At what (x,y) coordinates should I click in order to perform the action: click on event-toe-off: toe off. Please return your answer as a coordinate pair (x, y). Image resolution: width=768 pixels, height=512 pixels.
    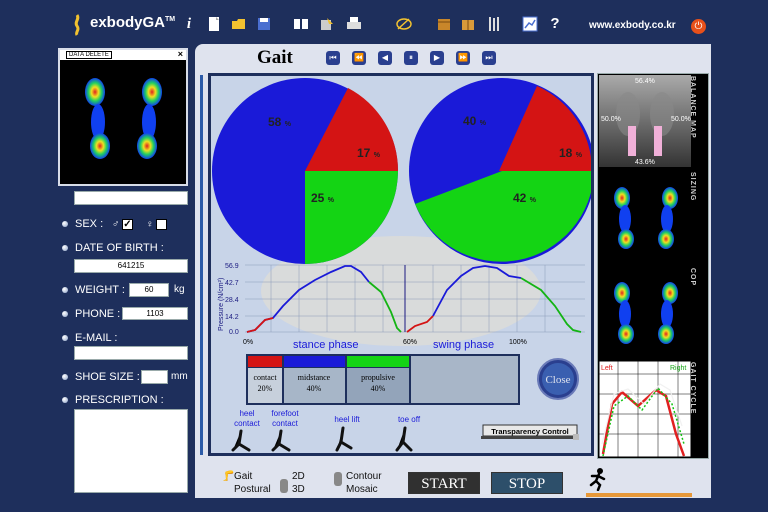
    Looking at the image, I should click on (409, 419).